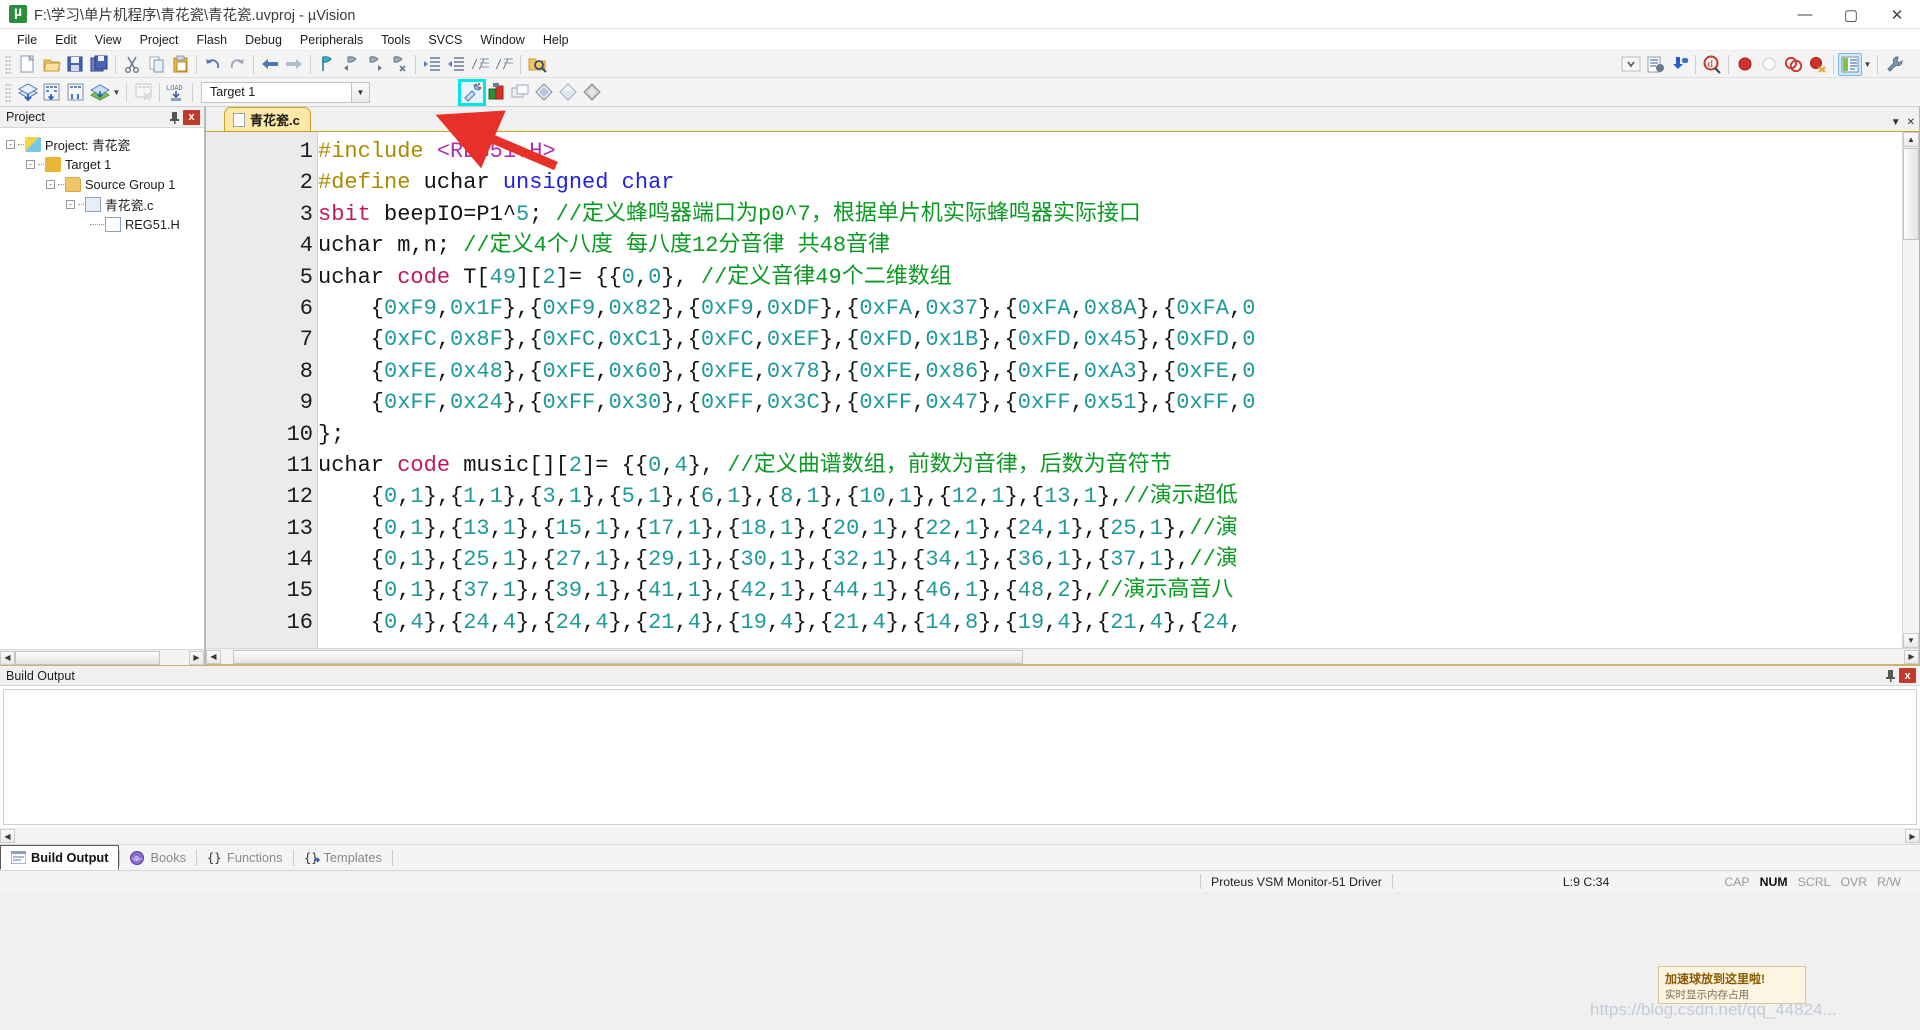  Describe the element at coordinates (51, 64) in the screenshot. I see `open-file-icon` at that location.